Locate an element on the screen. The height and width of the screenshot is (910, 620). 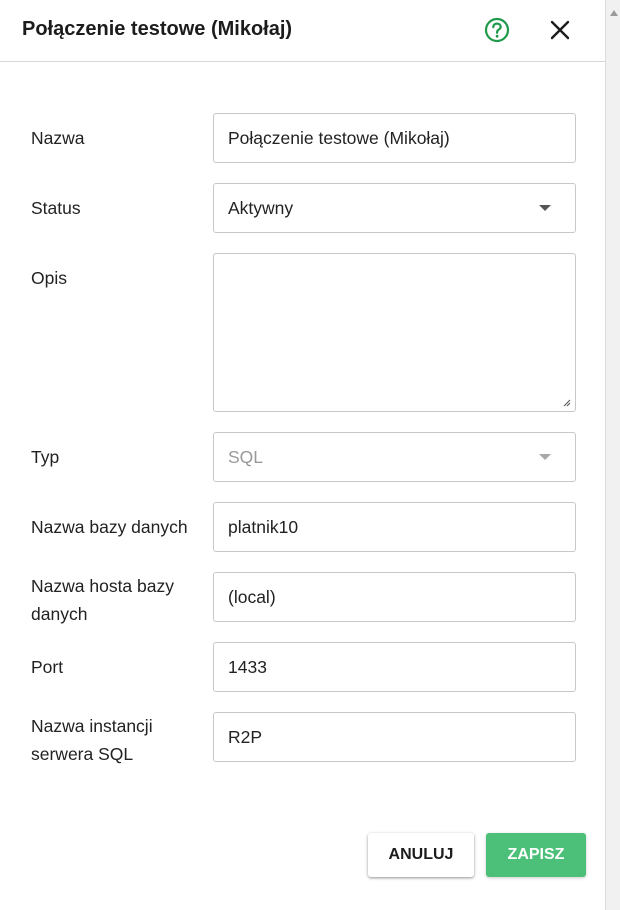
help-circle-icon is located at coordinates (497, 30).